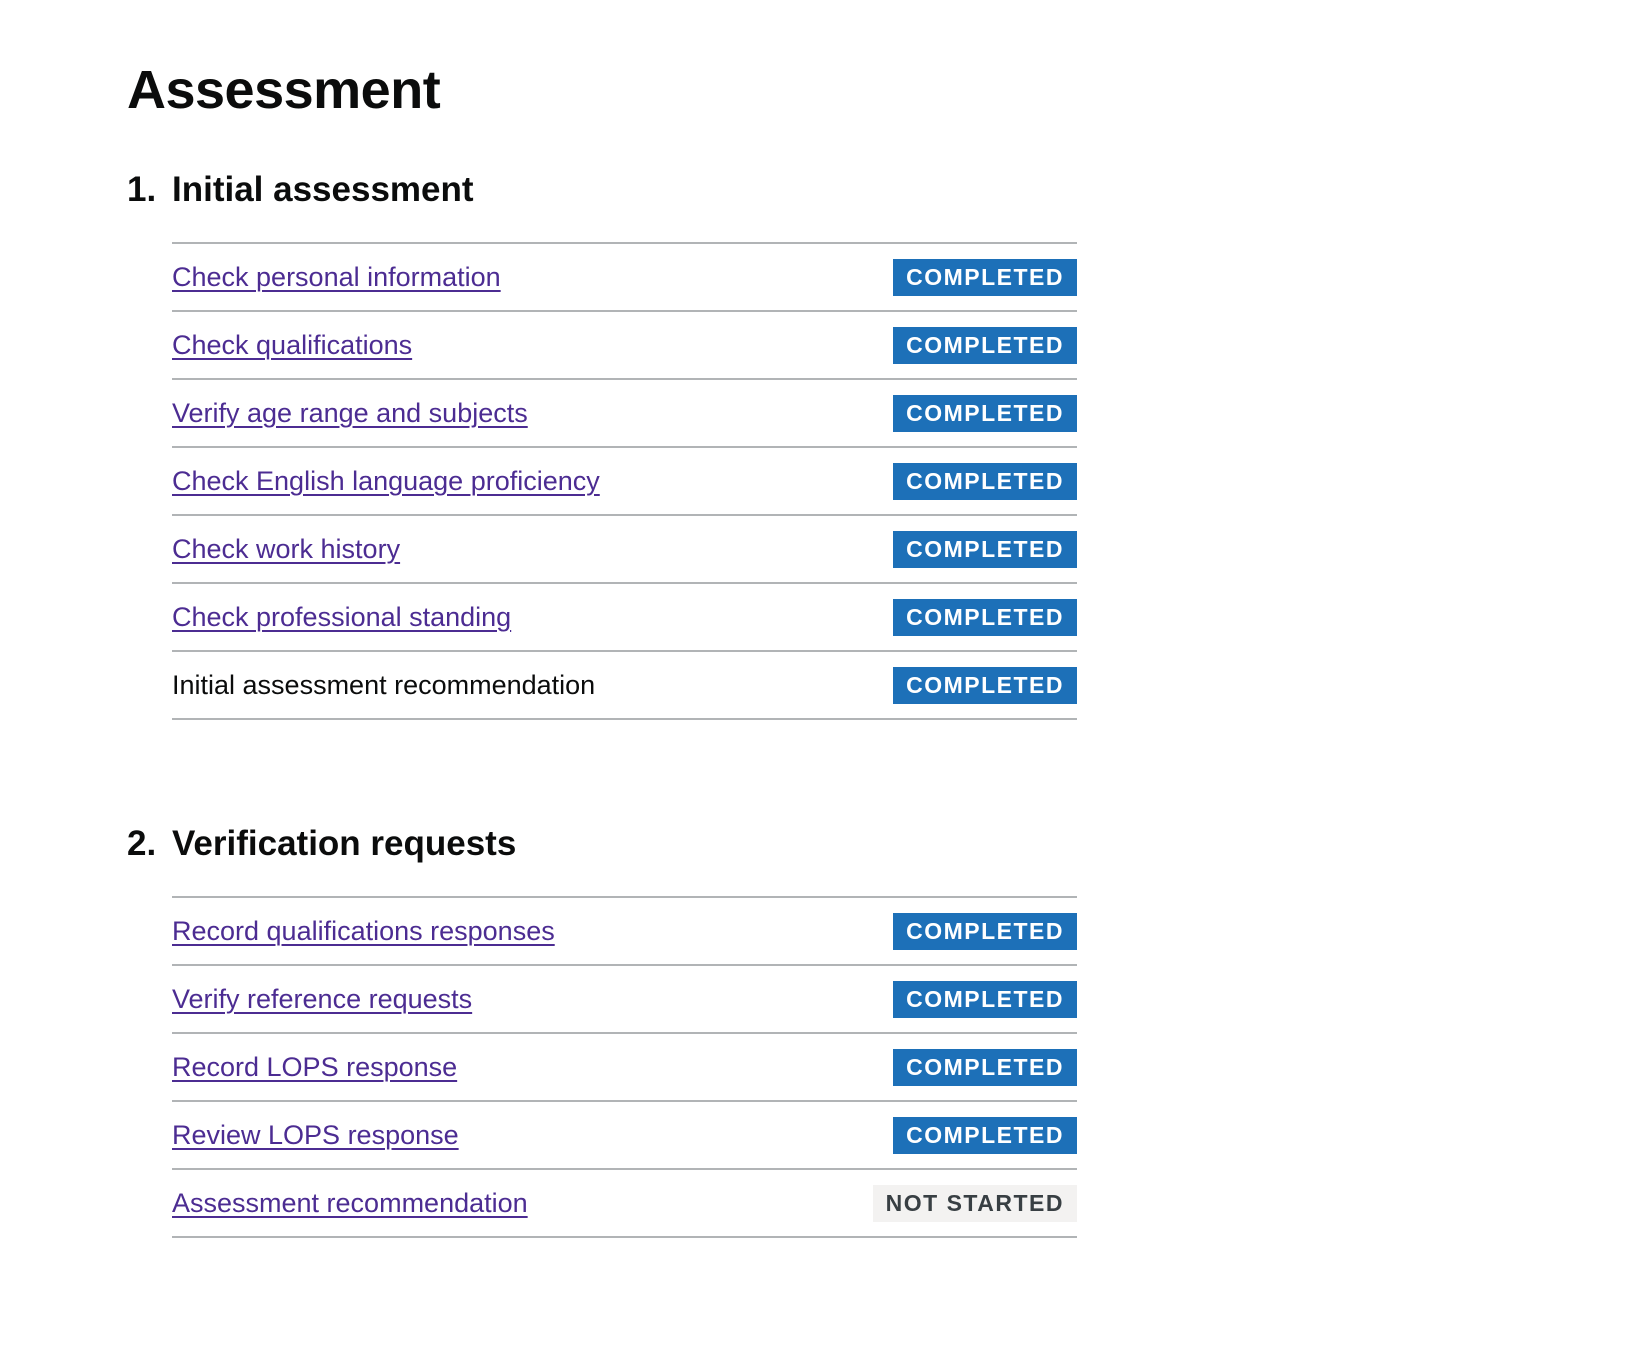 This screenshot has height=1351, width=1625. What do you see at coordinates (292, 345) in the screenshot?
I see `task-link-check-qualifications: Check qualifications` at bounding box center [292, 345].